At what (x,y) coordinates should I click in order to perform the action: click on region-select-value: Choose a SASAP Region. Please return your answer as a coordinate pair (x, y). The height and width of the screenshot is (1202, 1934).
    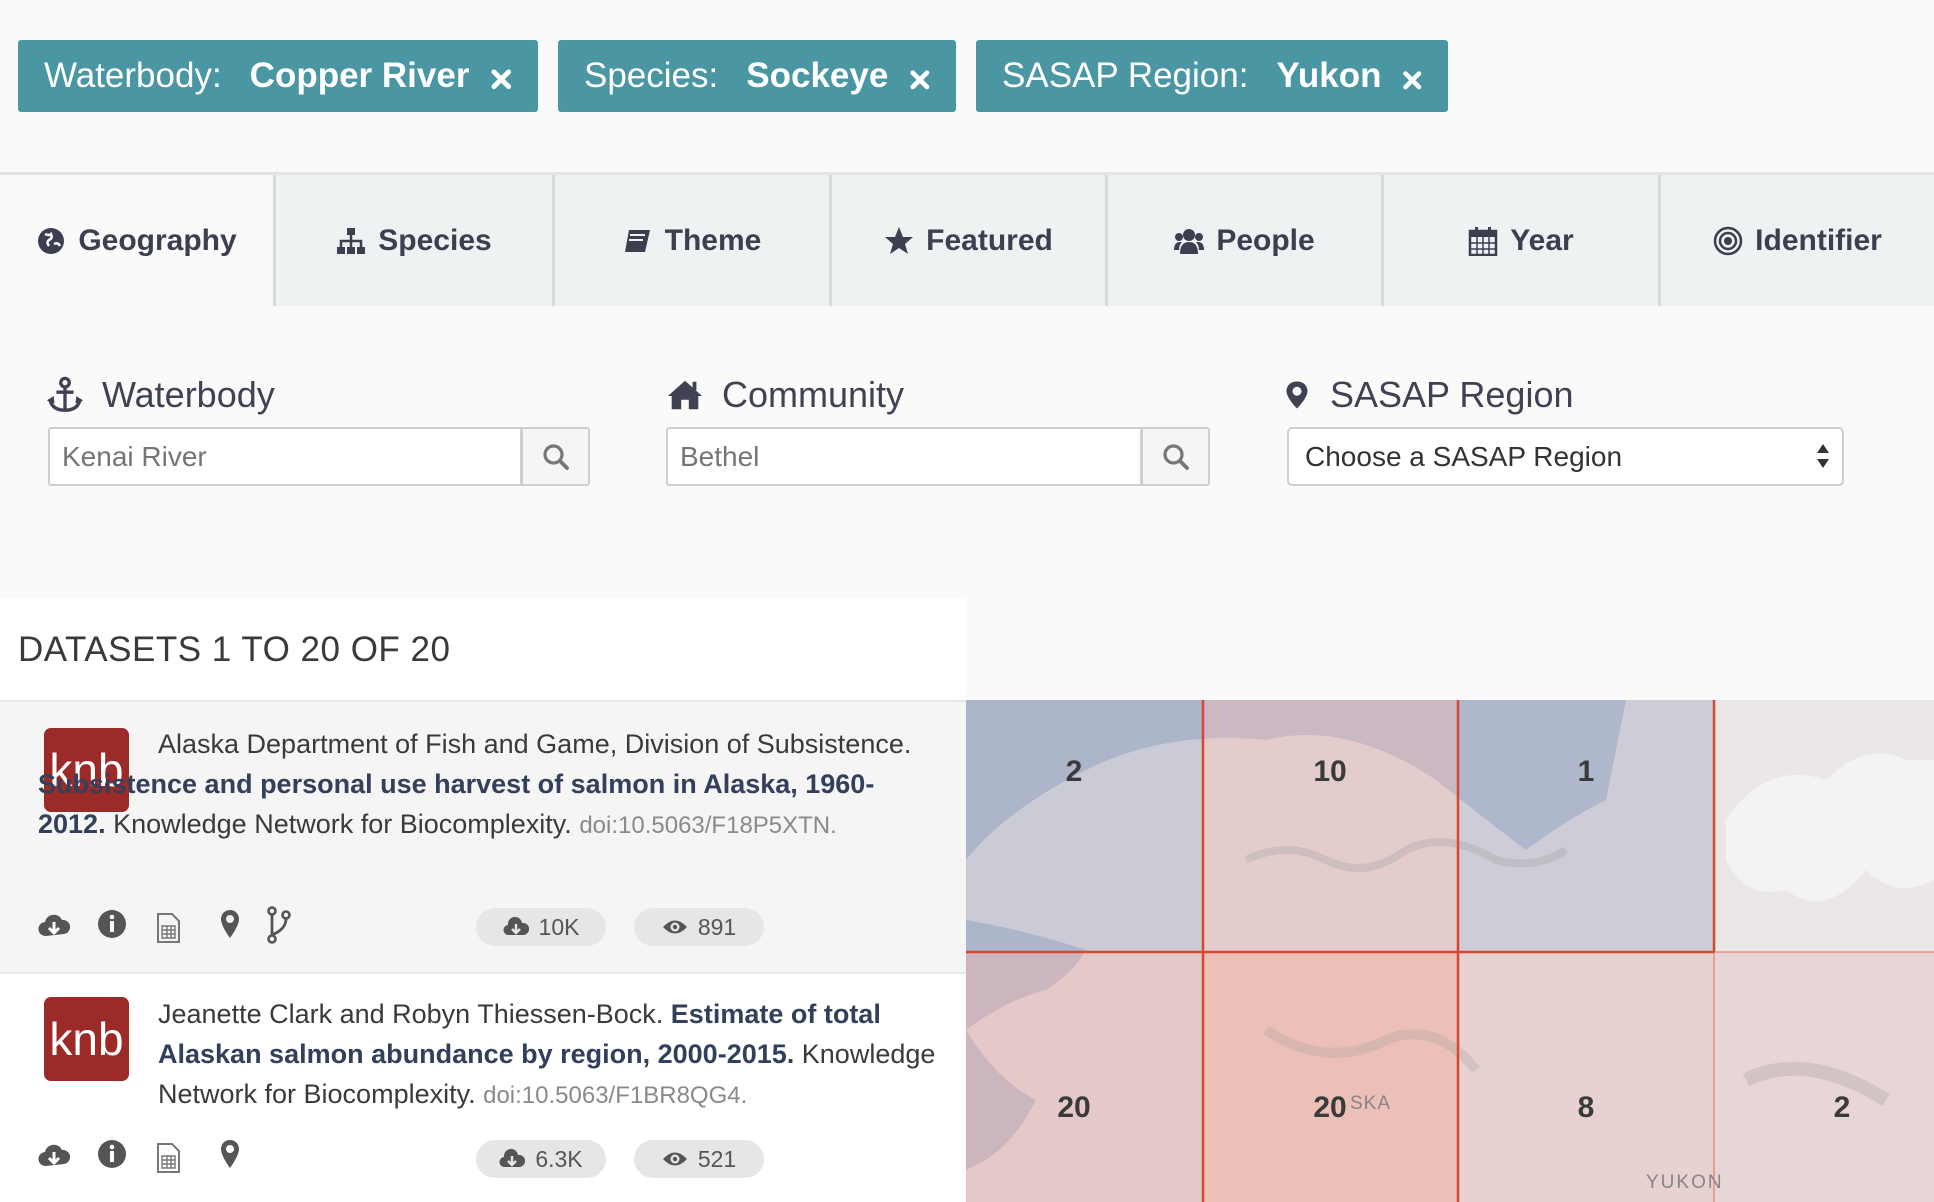
    Looking at the image, I should click on (1464, 456).